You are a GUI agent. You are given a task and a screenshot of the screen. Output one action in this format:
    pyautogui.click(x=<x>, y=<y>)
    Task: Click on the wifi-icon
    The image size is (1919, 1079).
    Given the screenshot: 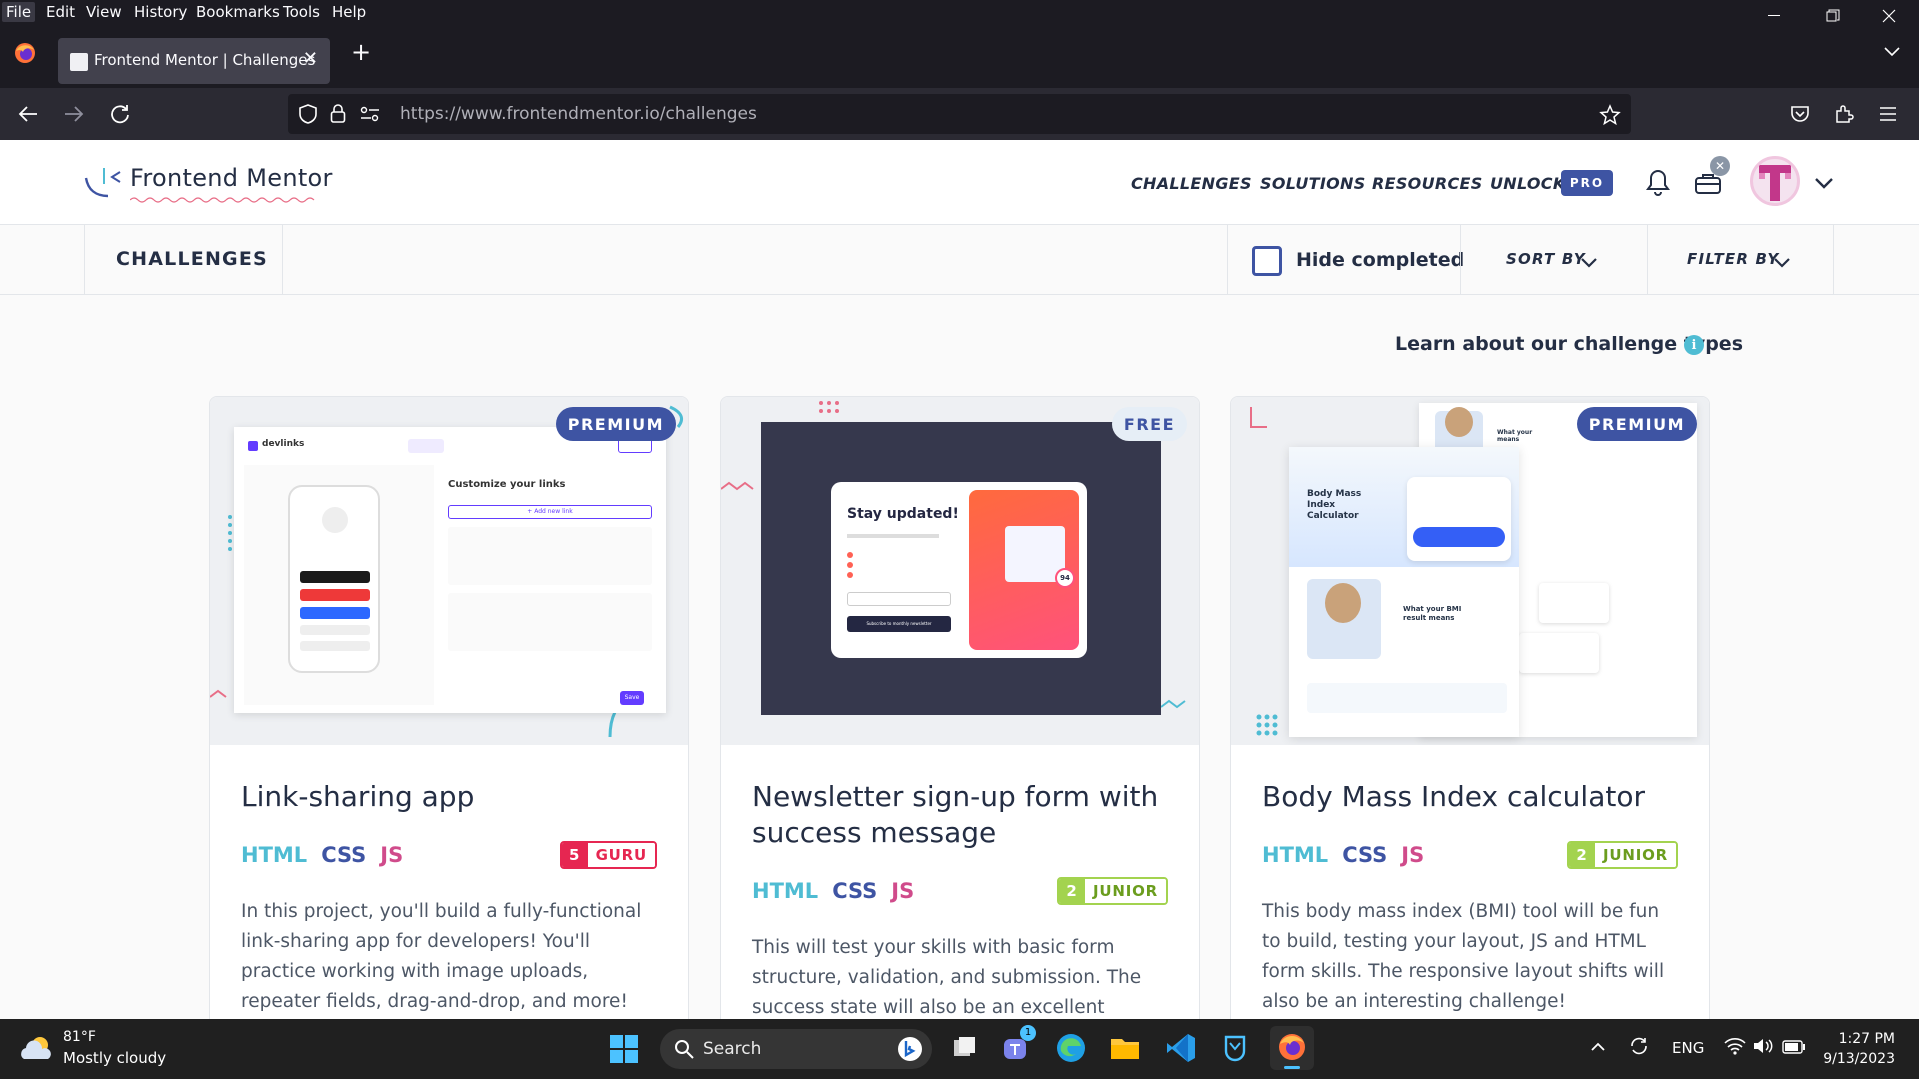 What is the action you would take?
    pyautogui.click(x=1735, y=1048)
    